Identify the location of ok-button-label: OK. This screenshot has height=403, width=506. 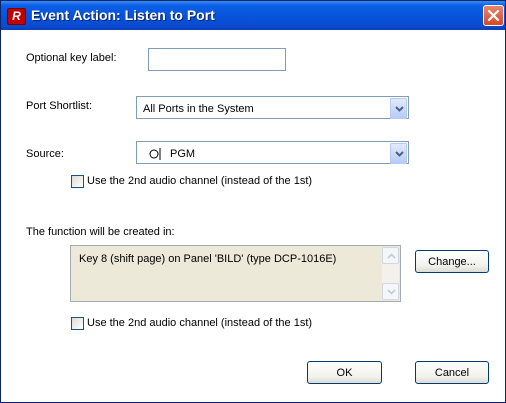
(344, 373).